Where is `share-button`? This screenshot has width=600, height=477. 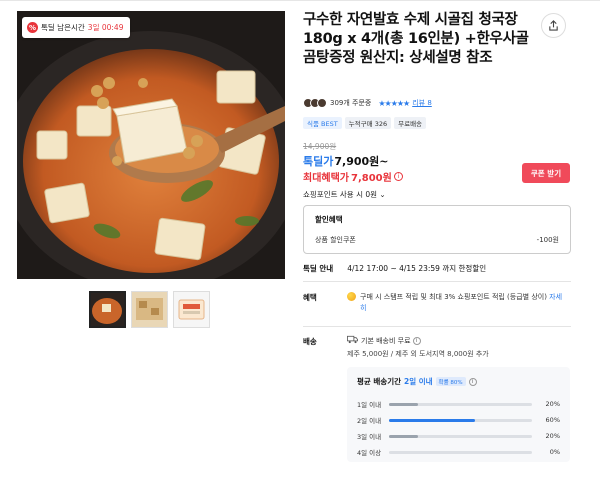 share-button is located at coordinates (553, 25).